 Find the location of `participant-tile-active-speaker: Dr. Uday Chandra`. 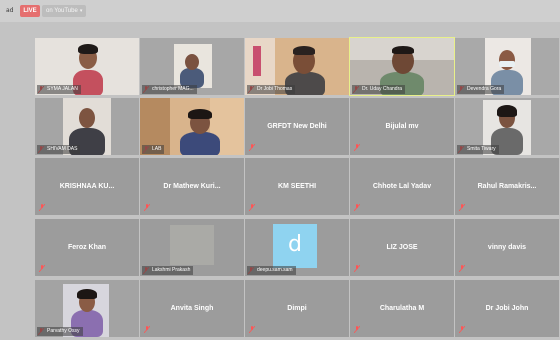

participant-tile-active-speaker: Dr. Uday Chandra is located at coordinates (402, 66).